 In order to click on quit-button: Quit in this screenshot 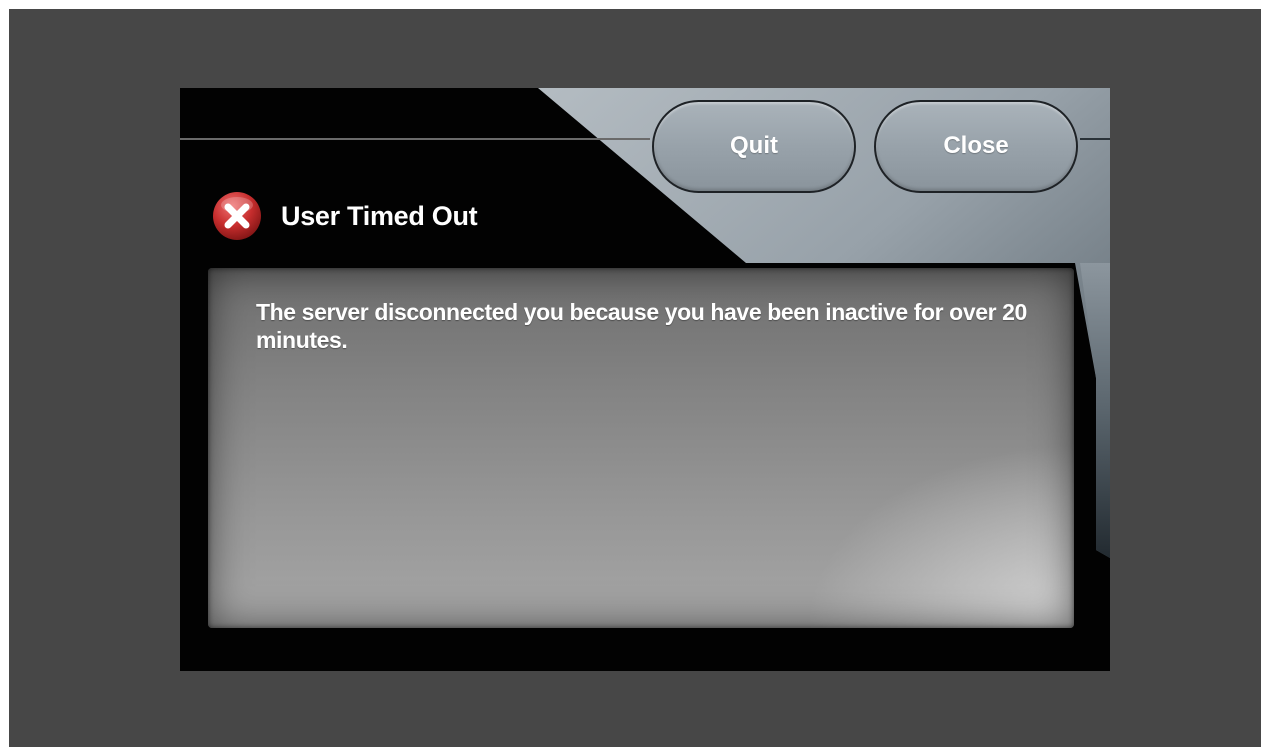, I will do `click(754, 146)`.